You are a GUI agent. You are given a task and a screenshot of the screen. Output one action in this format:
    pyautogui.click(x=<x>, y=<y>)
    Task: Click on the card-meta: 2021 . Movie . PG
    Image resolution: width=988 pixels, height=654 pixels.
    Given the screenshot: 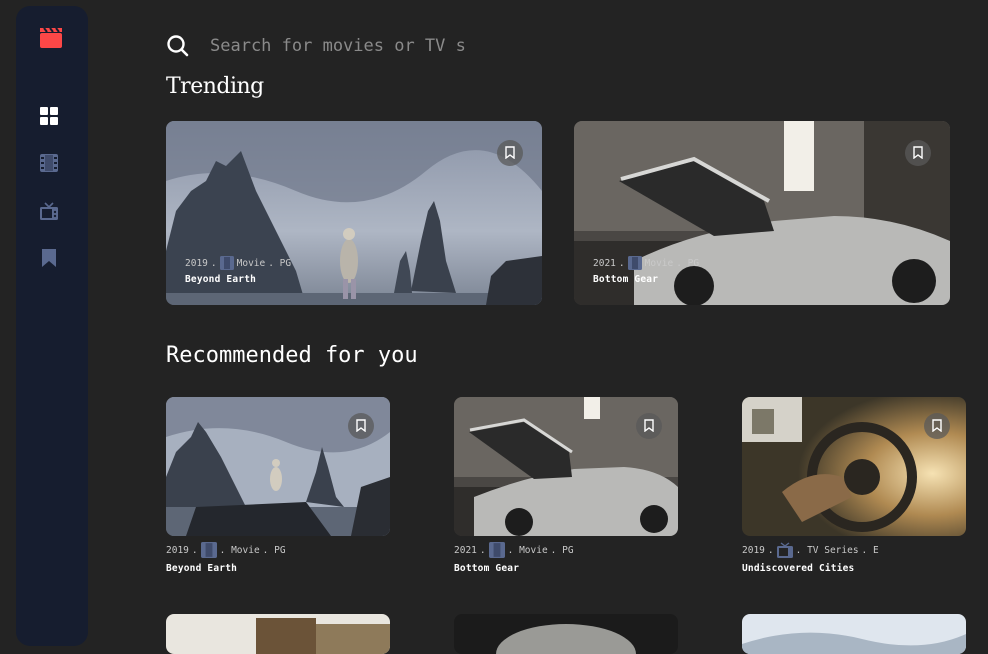 What is the action you would take?
    pyautogui.click(x=646, y=263)
    